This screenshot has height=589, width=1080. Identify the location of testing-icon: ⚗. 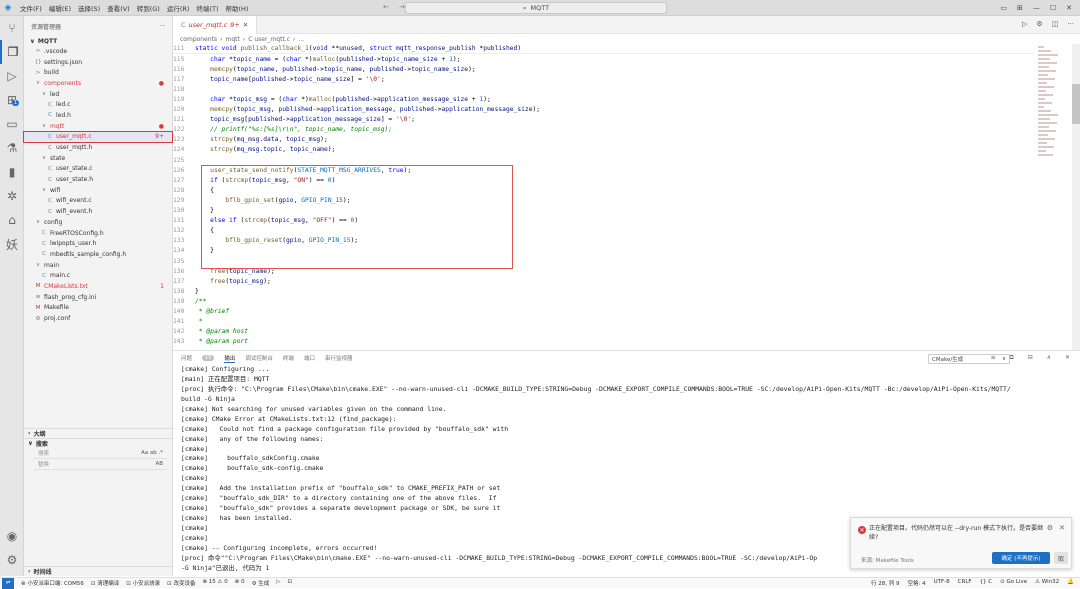
(12, 148).